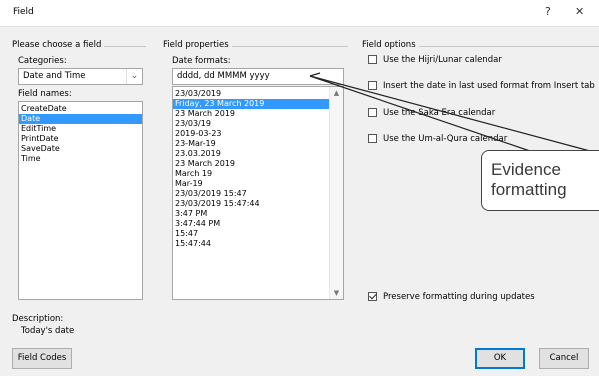  I want to click on um-al-qura-calendar-checkbox: Use the Um-al-Qura calendar, so click(437, 139).